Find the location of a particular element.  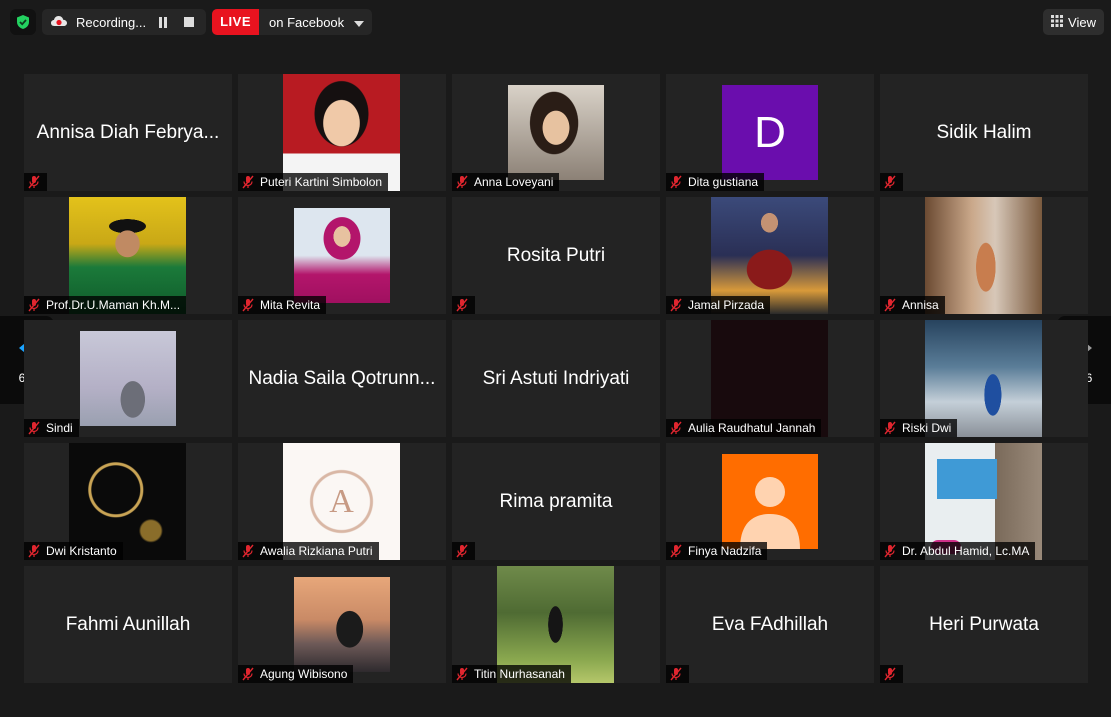

live-badge: LIVE is located at coordinates (235, 22).